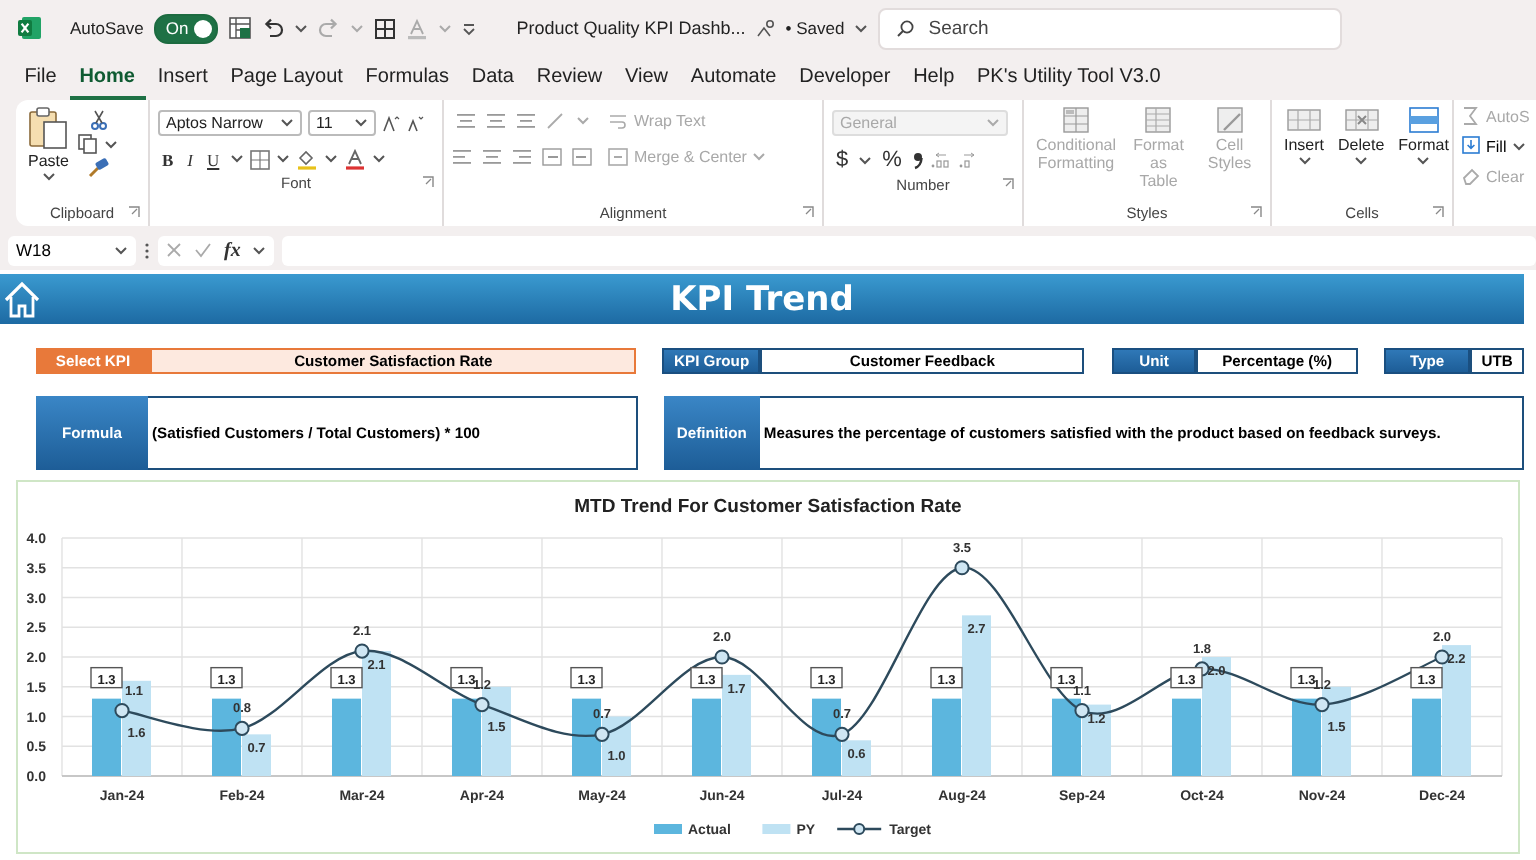 The image size is (1536, 860). What do you see at coordinates (213, 159) in the screenshot?
I see `font-style-button: U` at bounding box center [213, 159].